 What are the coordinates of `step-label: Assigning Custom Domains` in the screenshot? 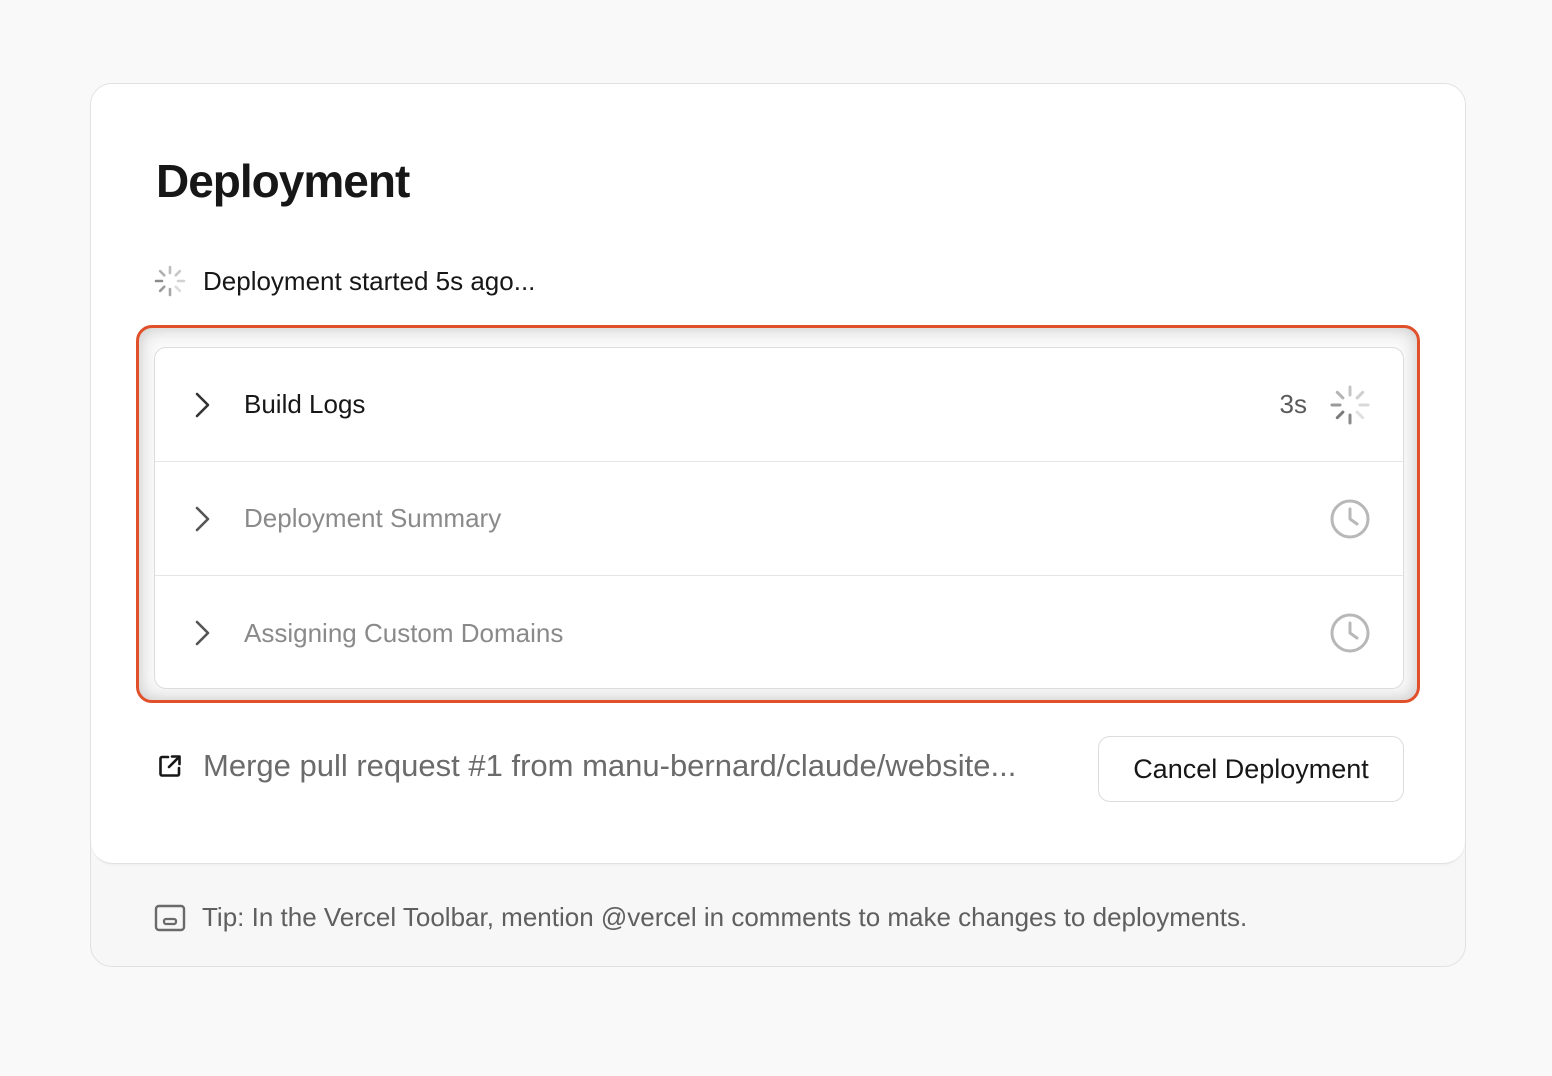 It's located at (404, 632).